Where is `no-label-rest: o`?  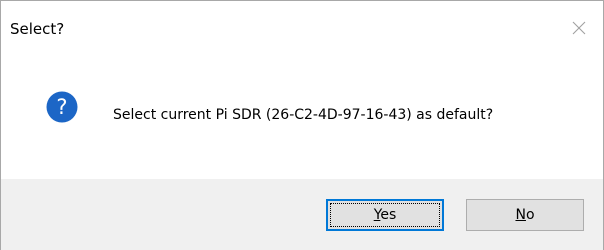 no-label-rest: o is located at coordinates (530, 215).